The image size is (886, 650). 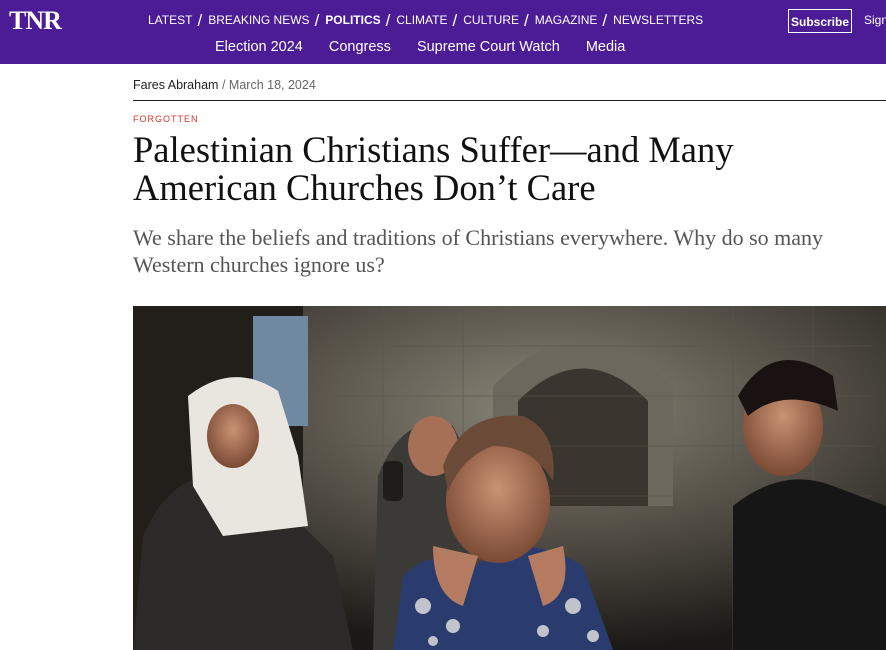 I want to click on byline: Fares Abraham / March 18, 2024, so click(x=224, y=85).